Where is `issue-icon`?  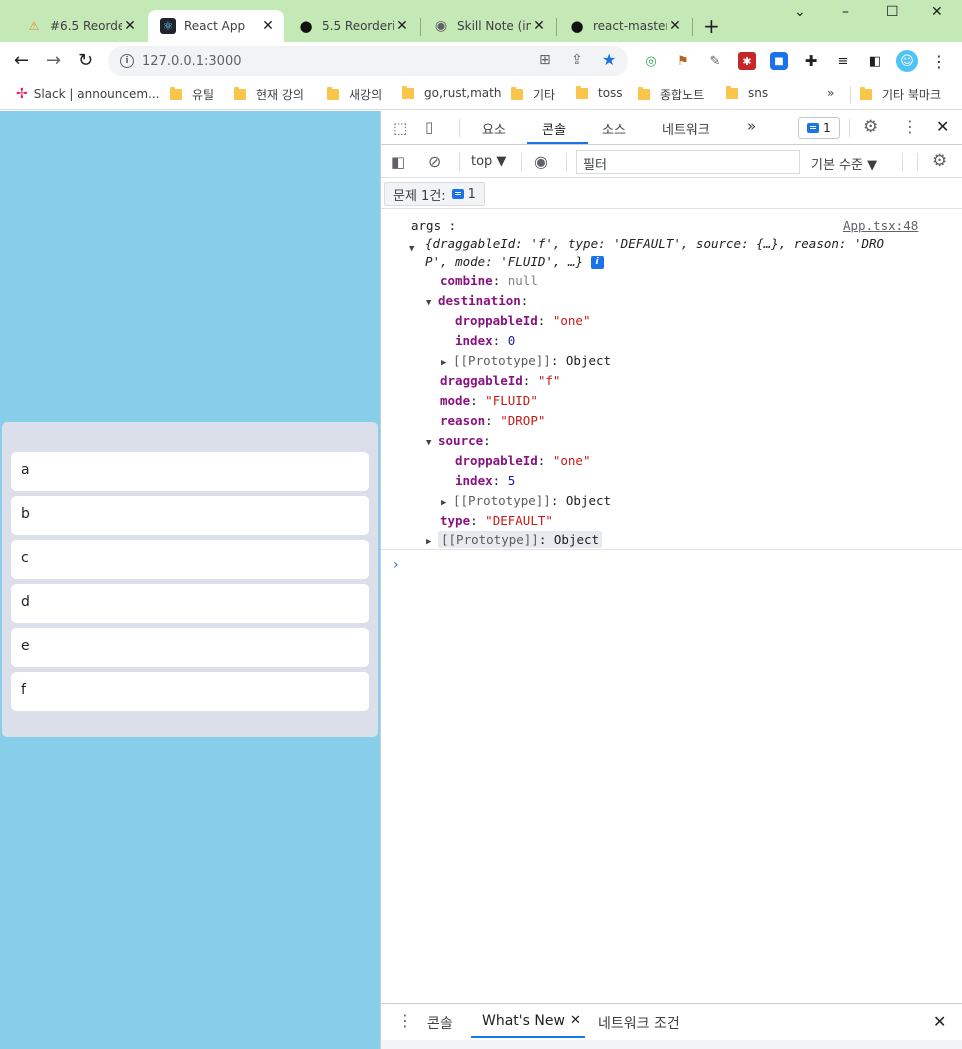
issue-icon is located at coordinates (457, 194).